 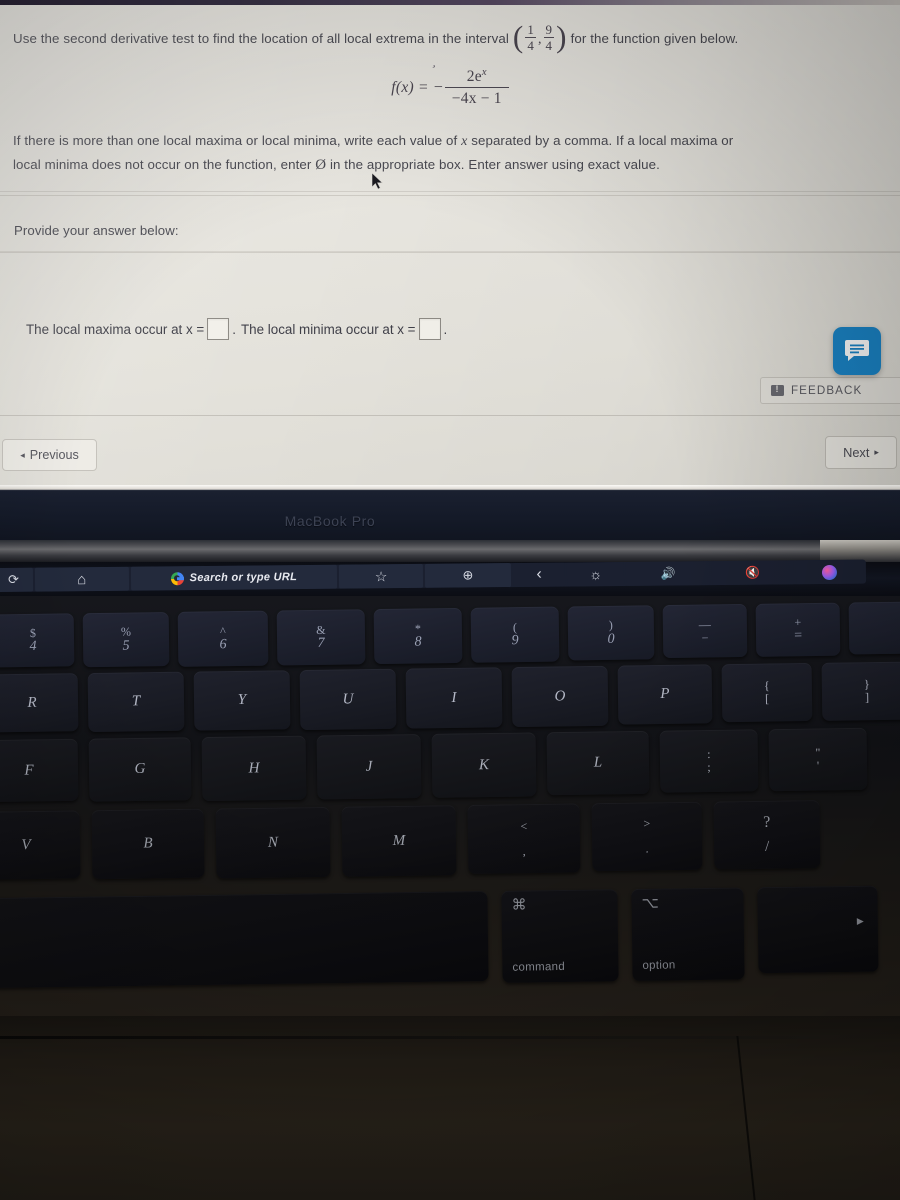 I want to click on formula-equals: =, so click(x=423, y=87).